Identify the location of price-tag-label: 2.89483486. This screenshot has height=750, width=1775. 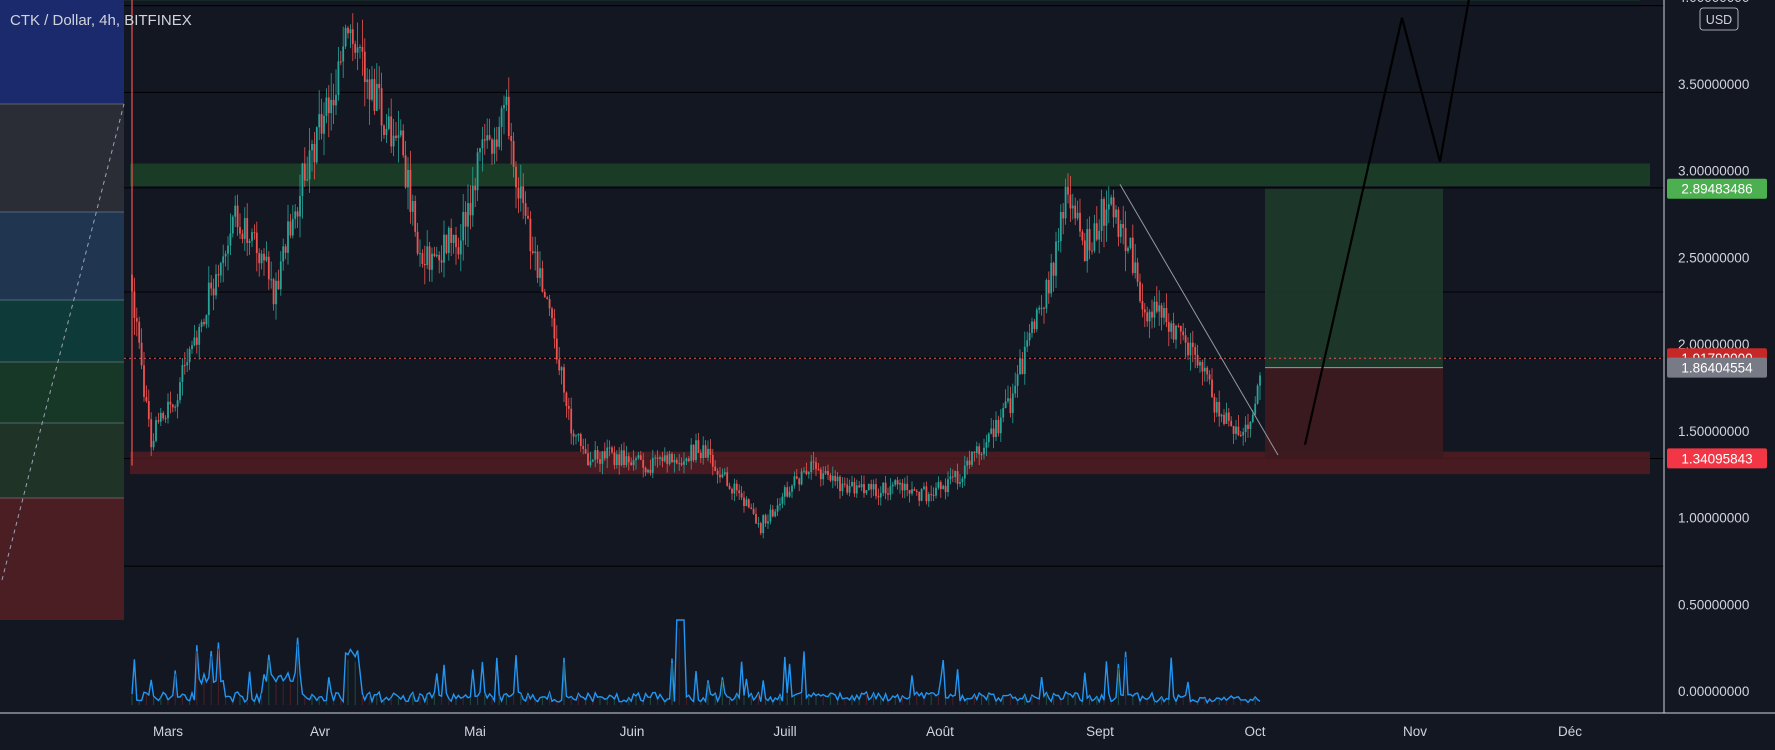
(1716, 189).